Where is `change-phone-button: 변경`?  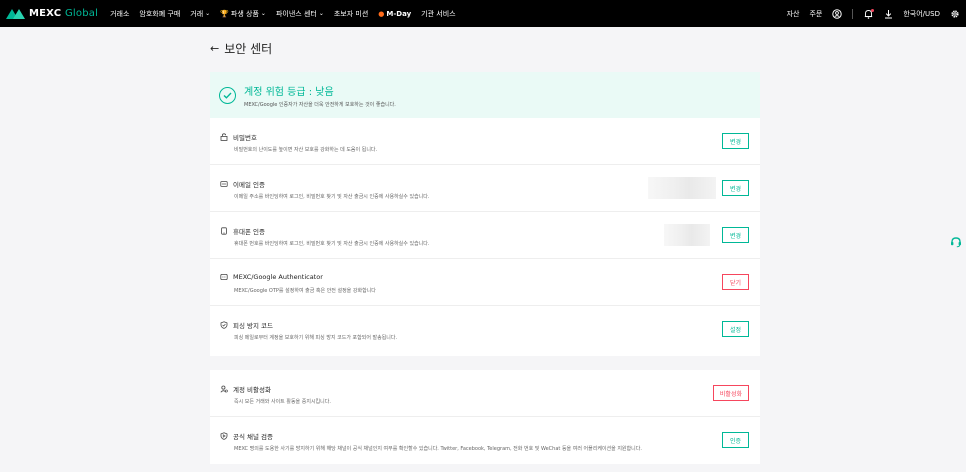 change-phone-button: 변경 is located at coordinates (735, 235).